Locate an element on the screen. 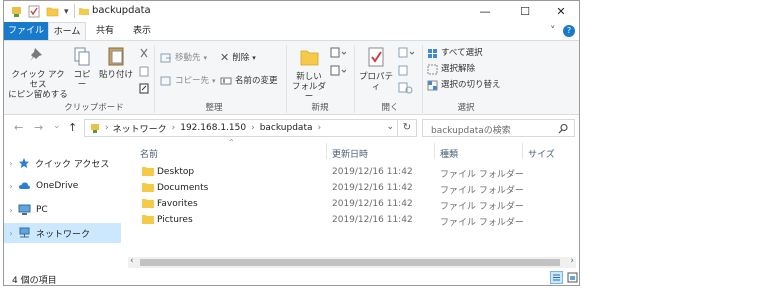  search-box: backupdataの検索 is located at coordinates (498, 128).